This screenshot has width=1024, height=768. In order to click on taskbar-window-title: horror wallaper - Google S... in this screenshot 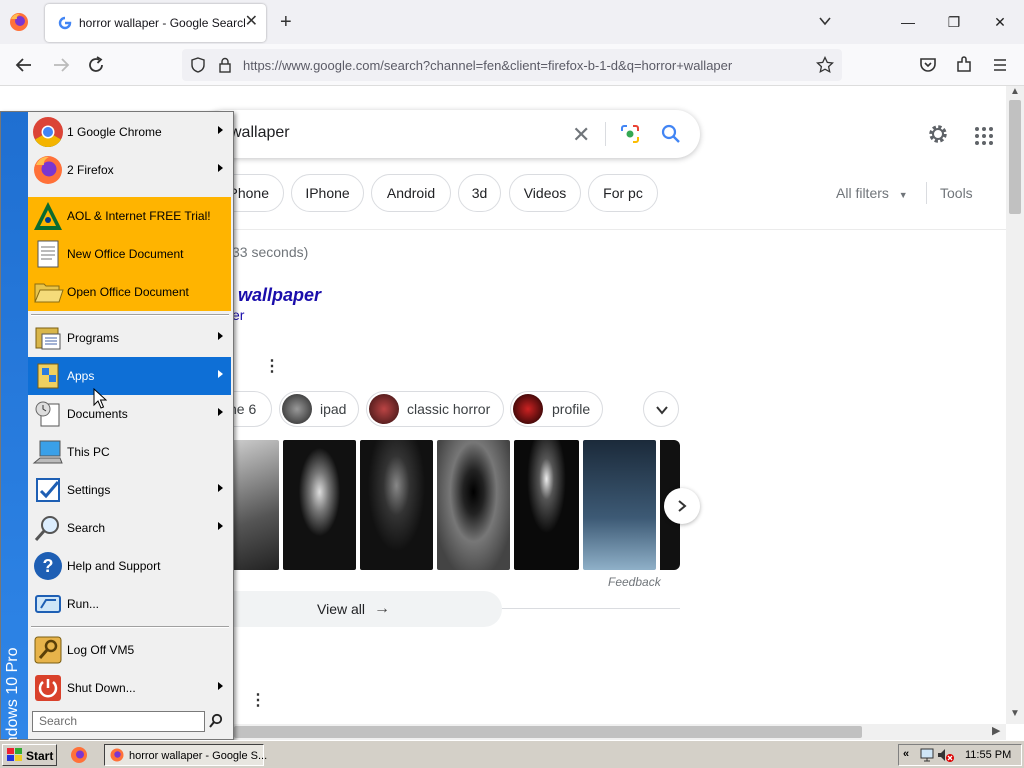, I will do `click(198, 756)`.